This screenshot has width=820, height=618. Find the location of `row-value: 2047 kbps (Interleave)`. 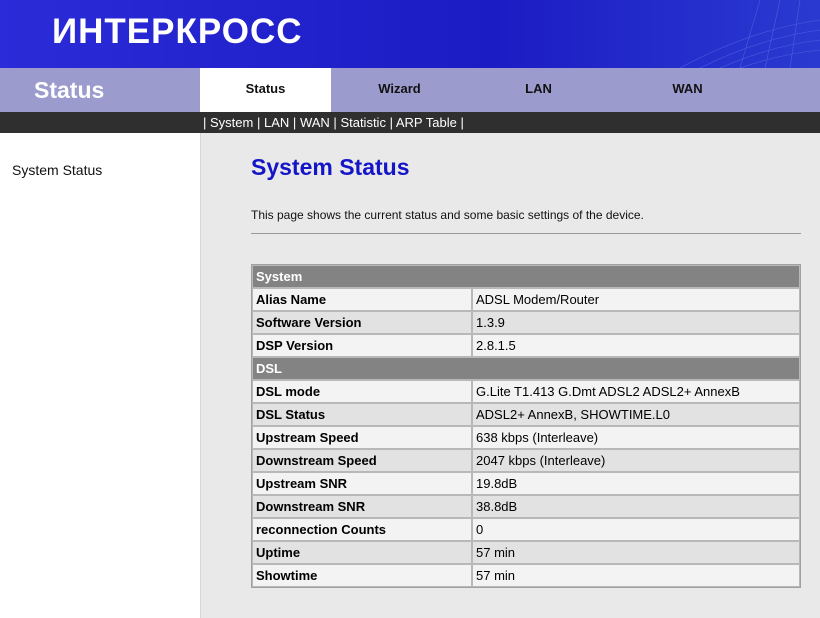

row-value: 2047 kbps (Interleave) is located at coordinates (636, 460).